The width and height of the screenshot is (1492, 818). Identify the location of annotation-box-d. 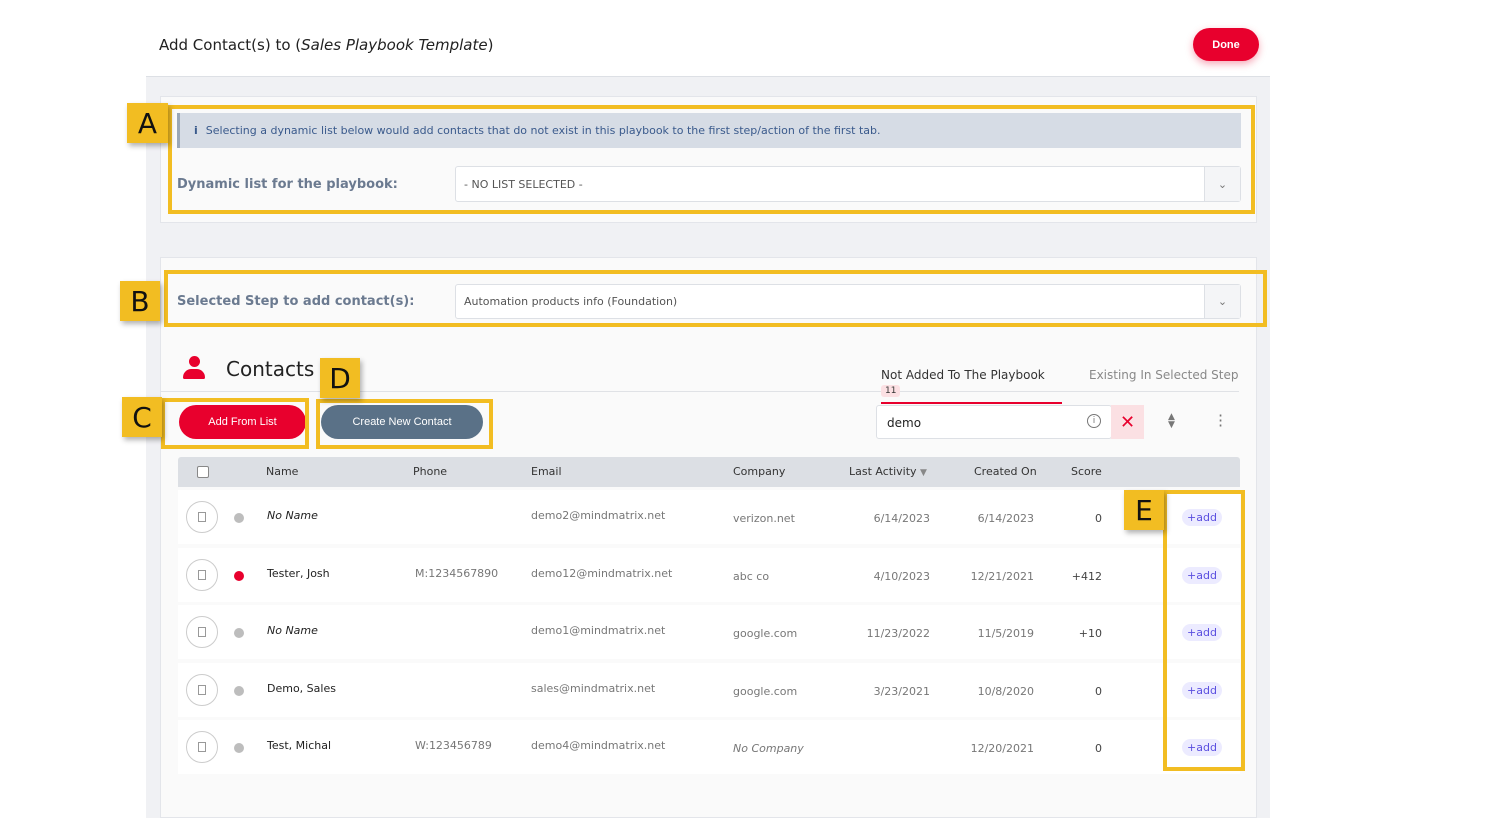
(404, 424).